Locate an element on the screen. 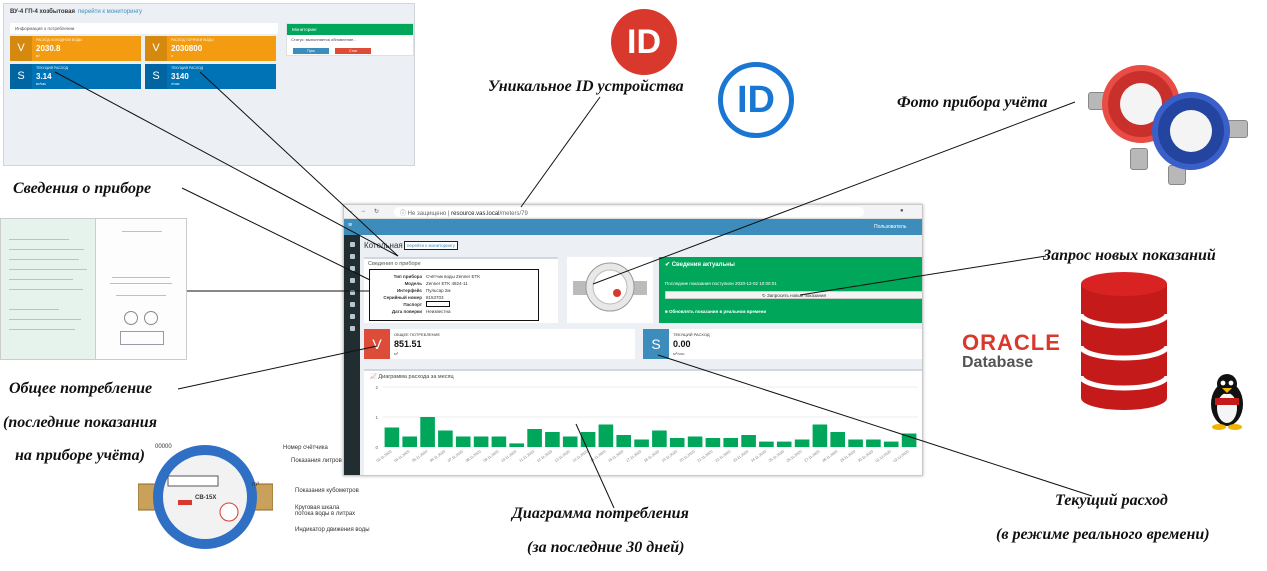 The image size is (1267, 571). mini-box-label: РАСХОД ХОЛОДНОЙ ВОДЫ is located at coordinates (59, 40).